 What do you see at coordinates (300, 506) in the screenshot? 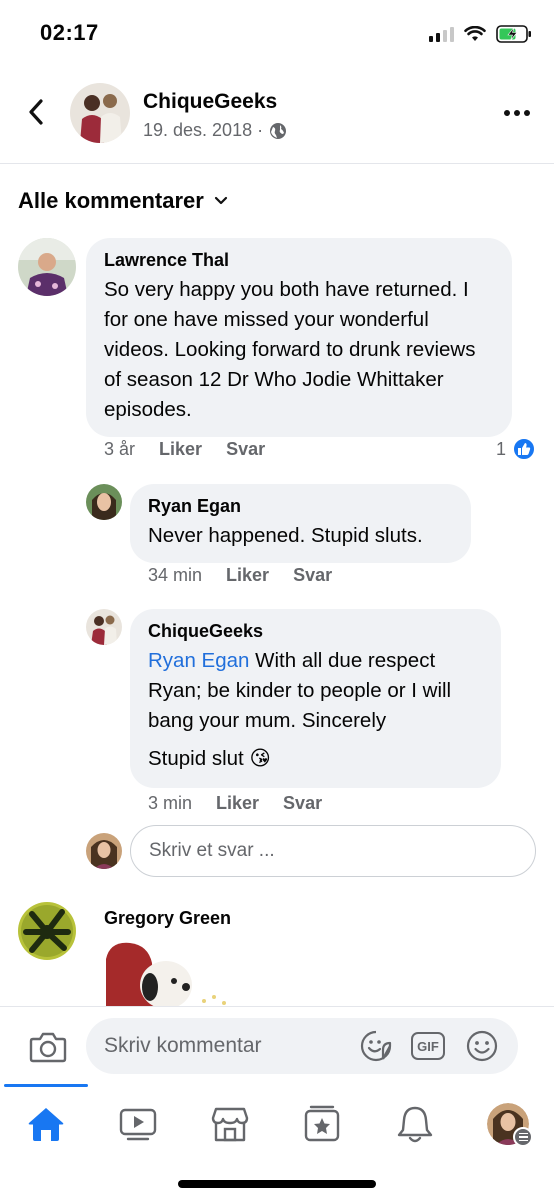
I see `comment-author: Ryan Egan` at bounding box center [300, 506].